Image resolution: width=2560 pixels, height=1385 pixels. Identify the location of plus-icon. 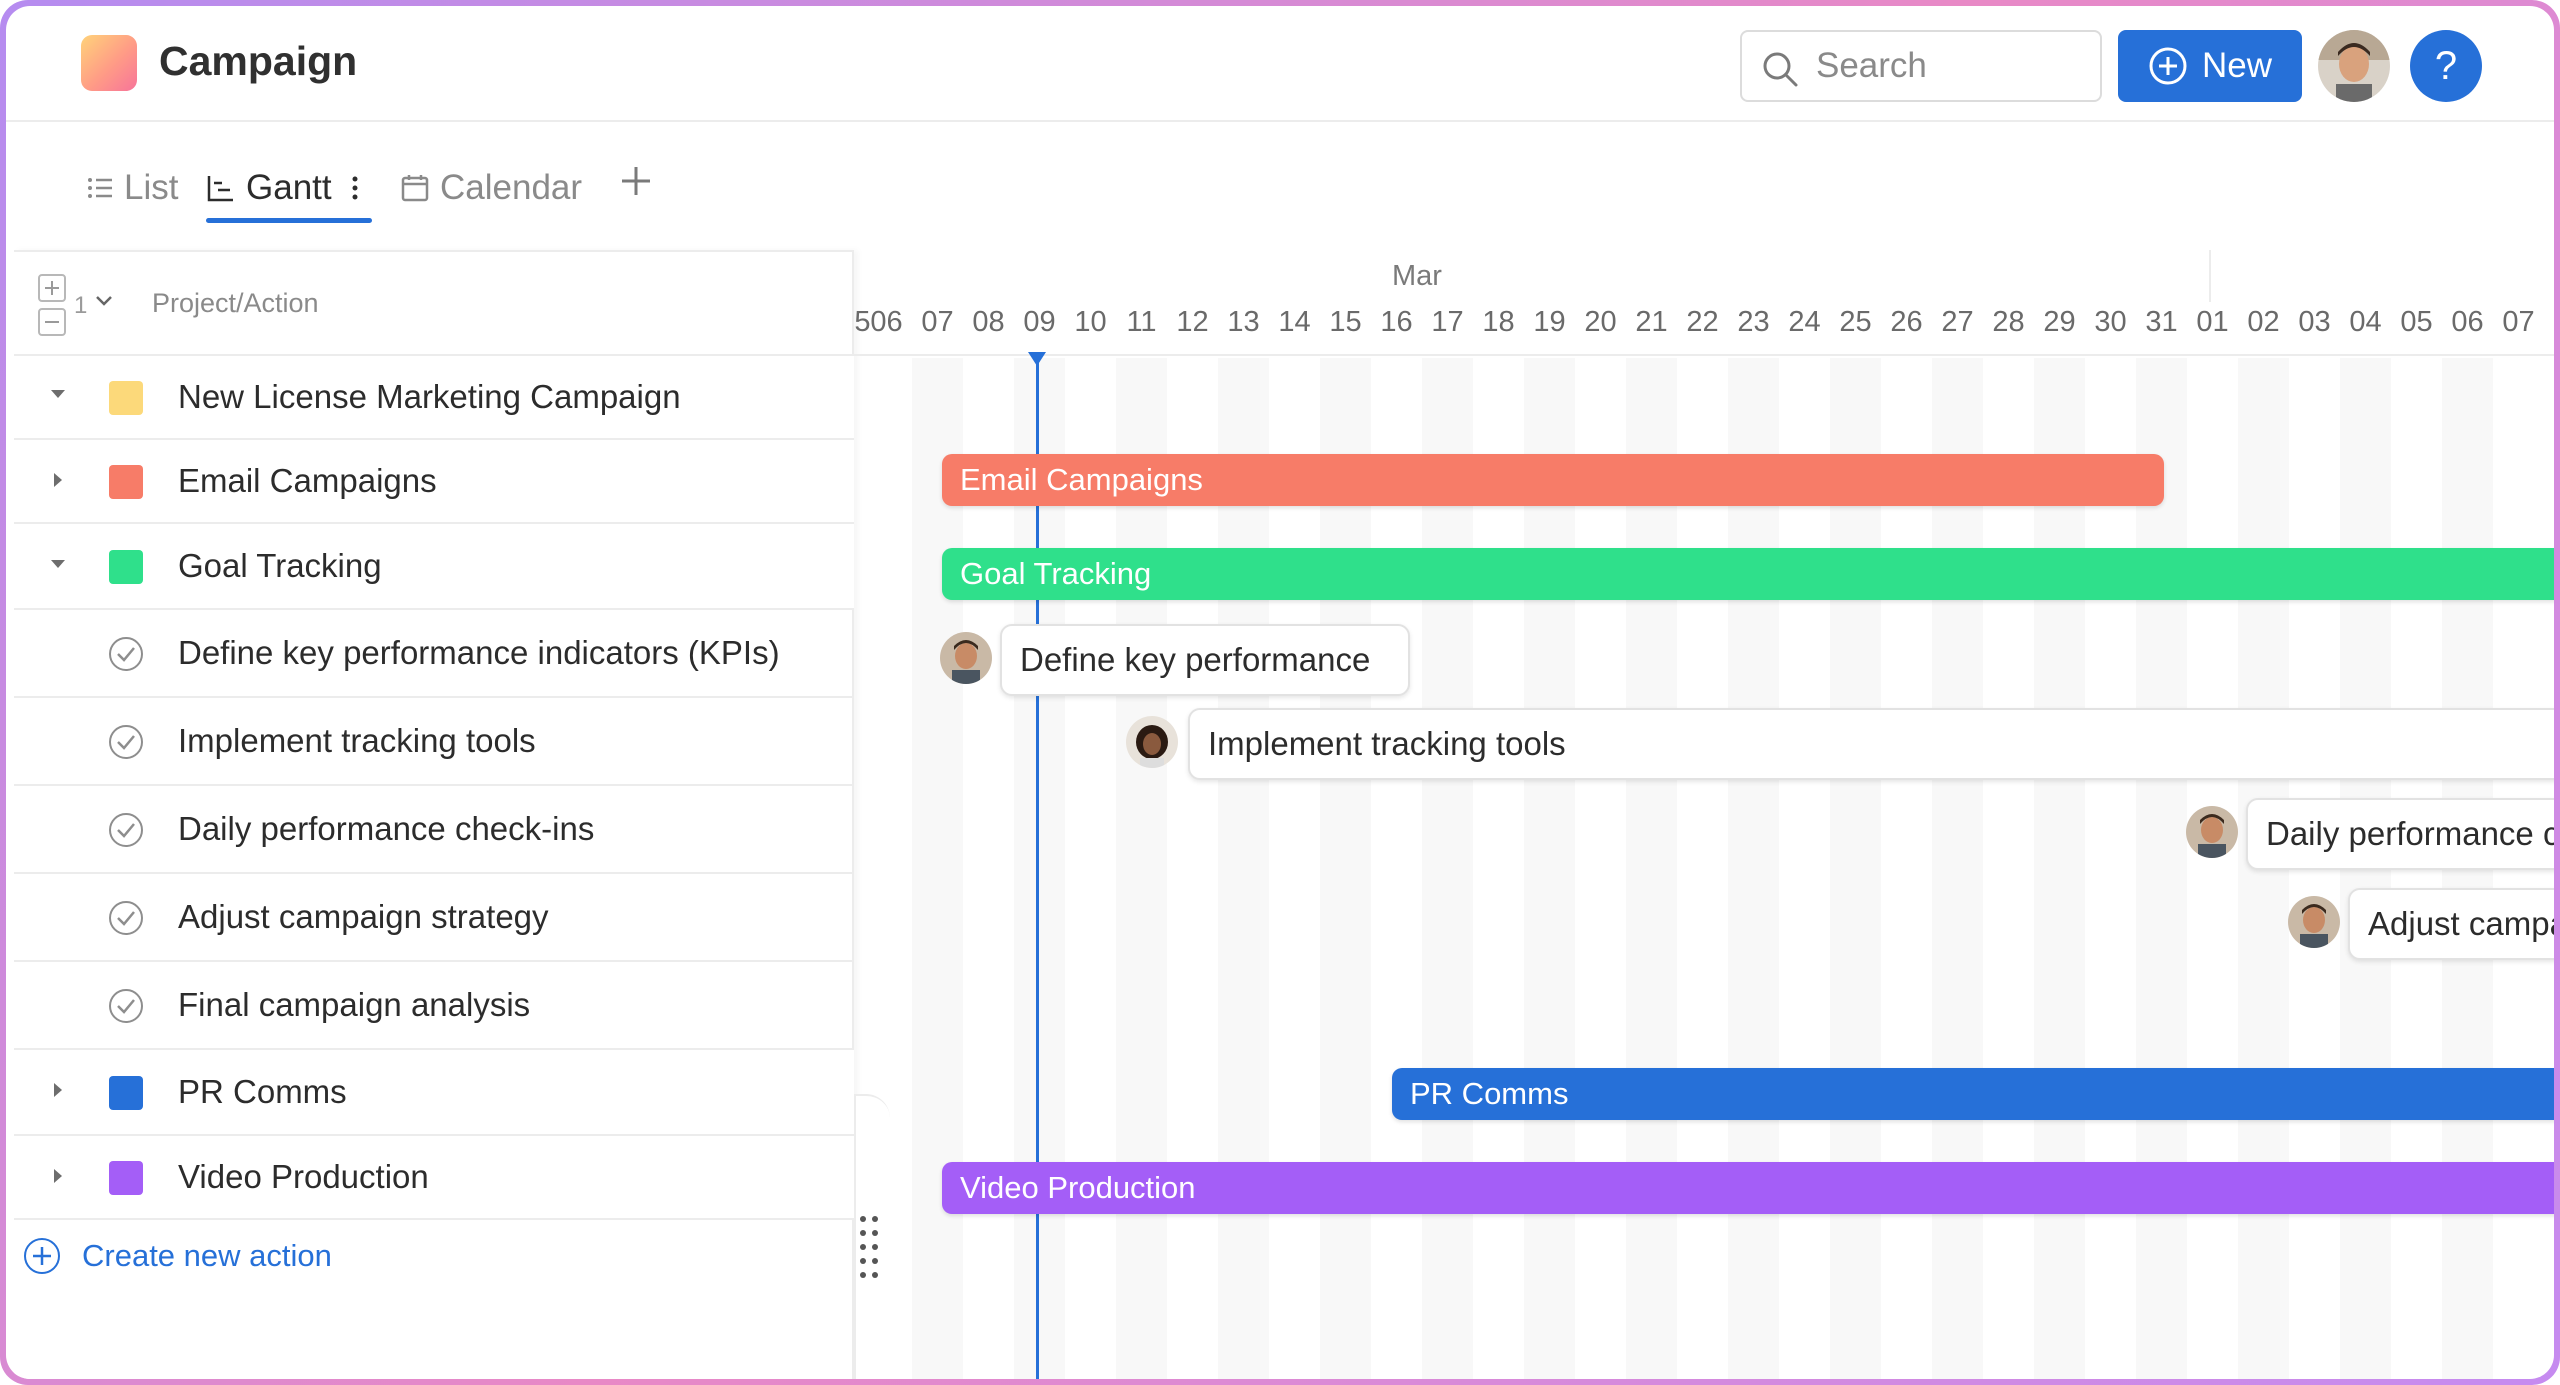
(636, 181).